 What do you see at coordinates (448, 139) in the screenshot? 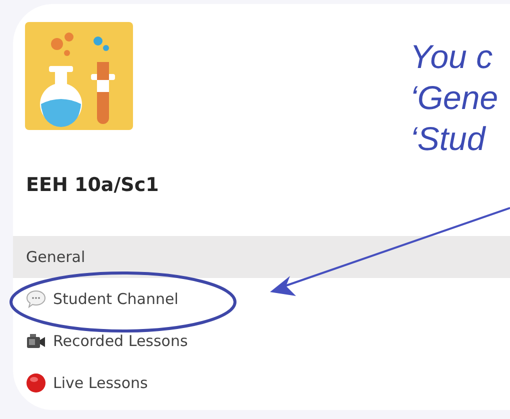
I see `annotation-text: ‘Stud` at bounding box center [448, 139].